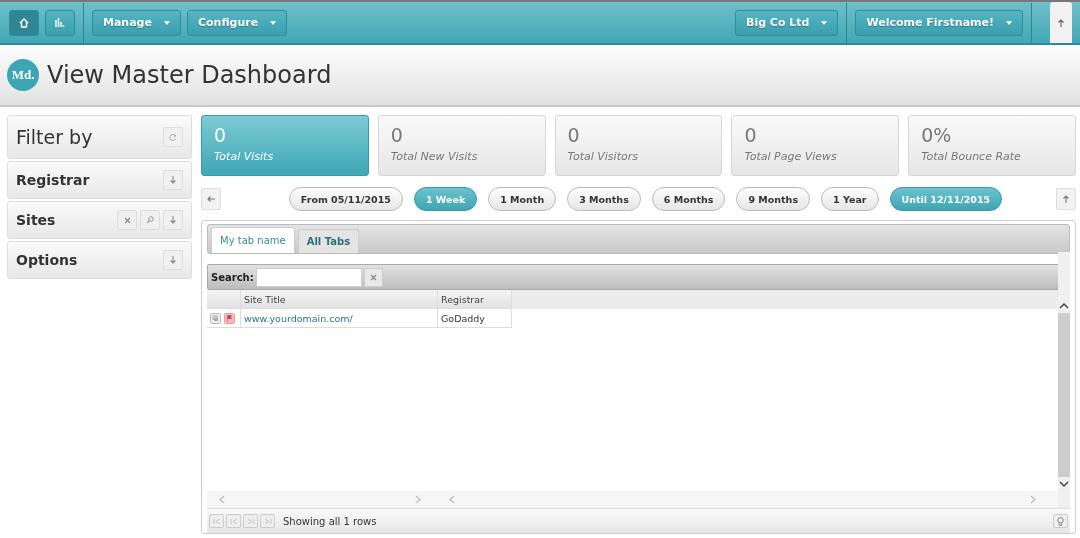  What do you see at coordinates (791, 156) in the screenshot?
I see `stat-label: Total Page Views` at bounding box center [791, 156].